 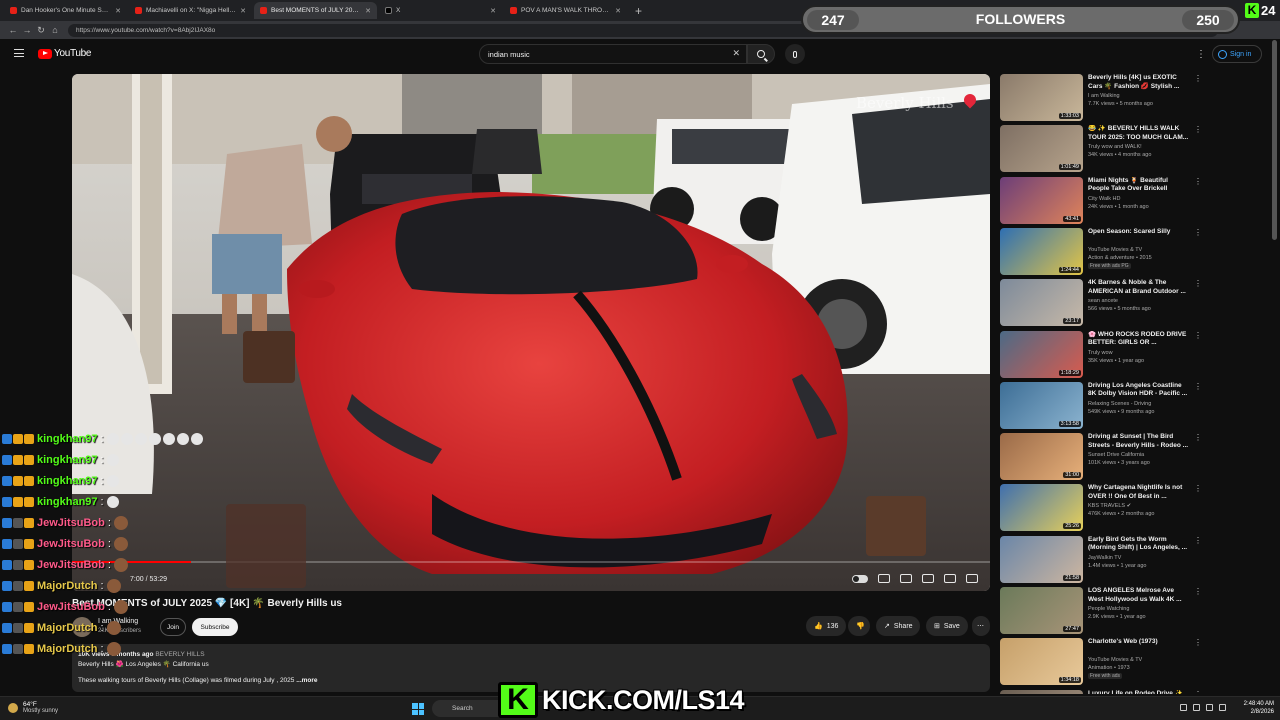 I want to click on recommendation-channel: JayWalkin TV, so click(x=1104, y=558).